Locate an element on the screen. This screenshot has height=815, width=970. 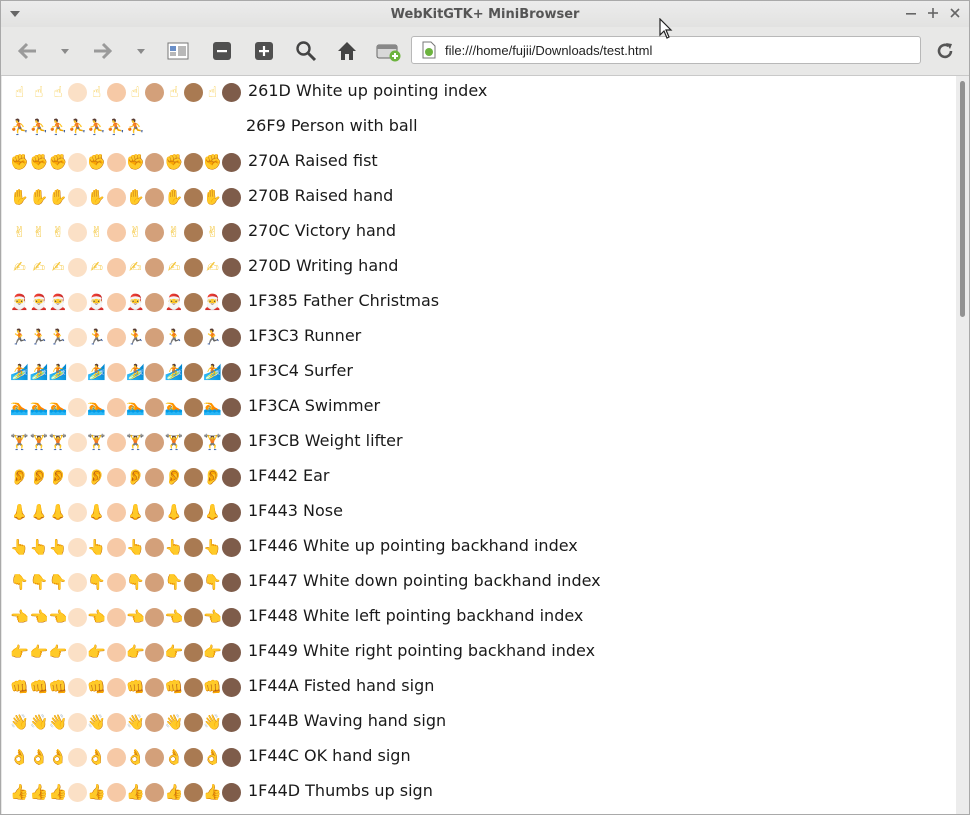
emoji-variants: ⛹ ⛹ ⛹ ⛹ ⛹ ⛹ ⛹ is located at coordinates (126, 128).